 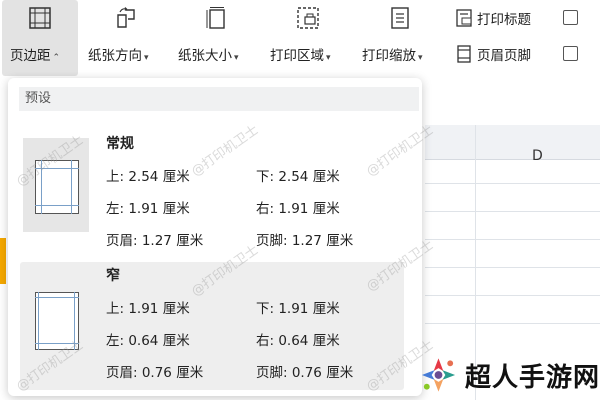 What do you see at coordinates (120, 144) in the screenshot?
I see `preset-name: 常规` at bounding box center [120, 144].